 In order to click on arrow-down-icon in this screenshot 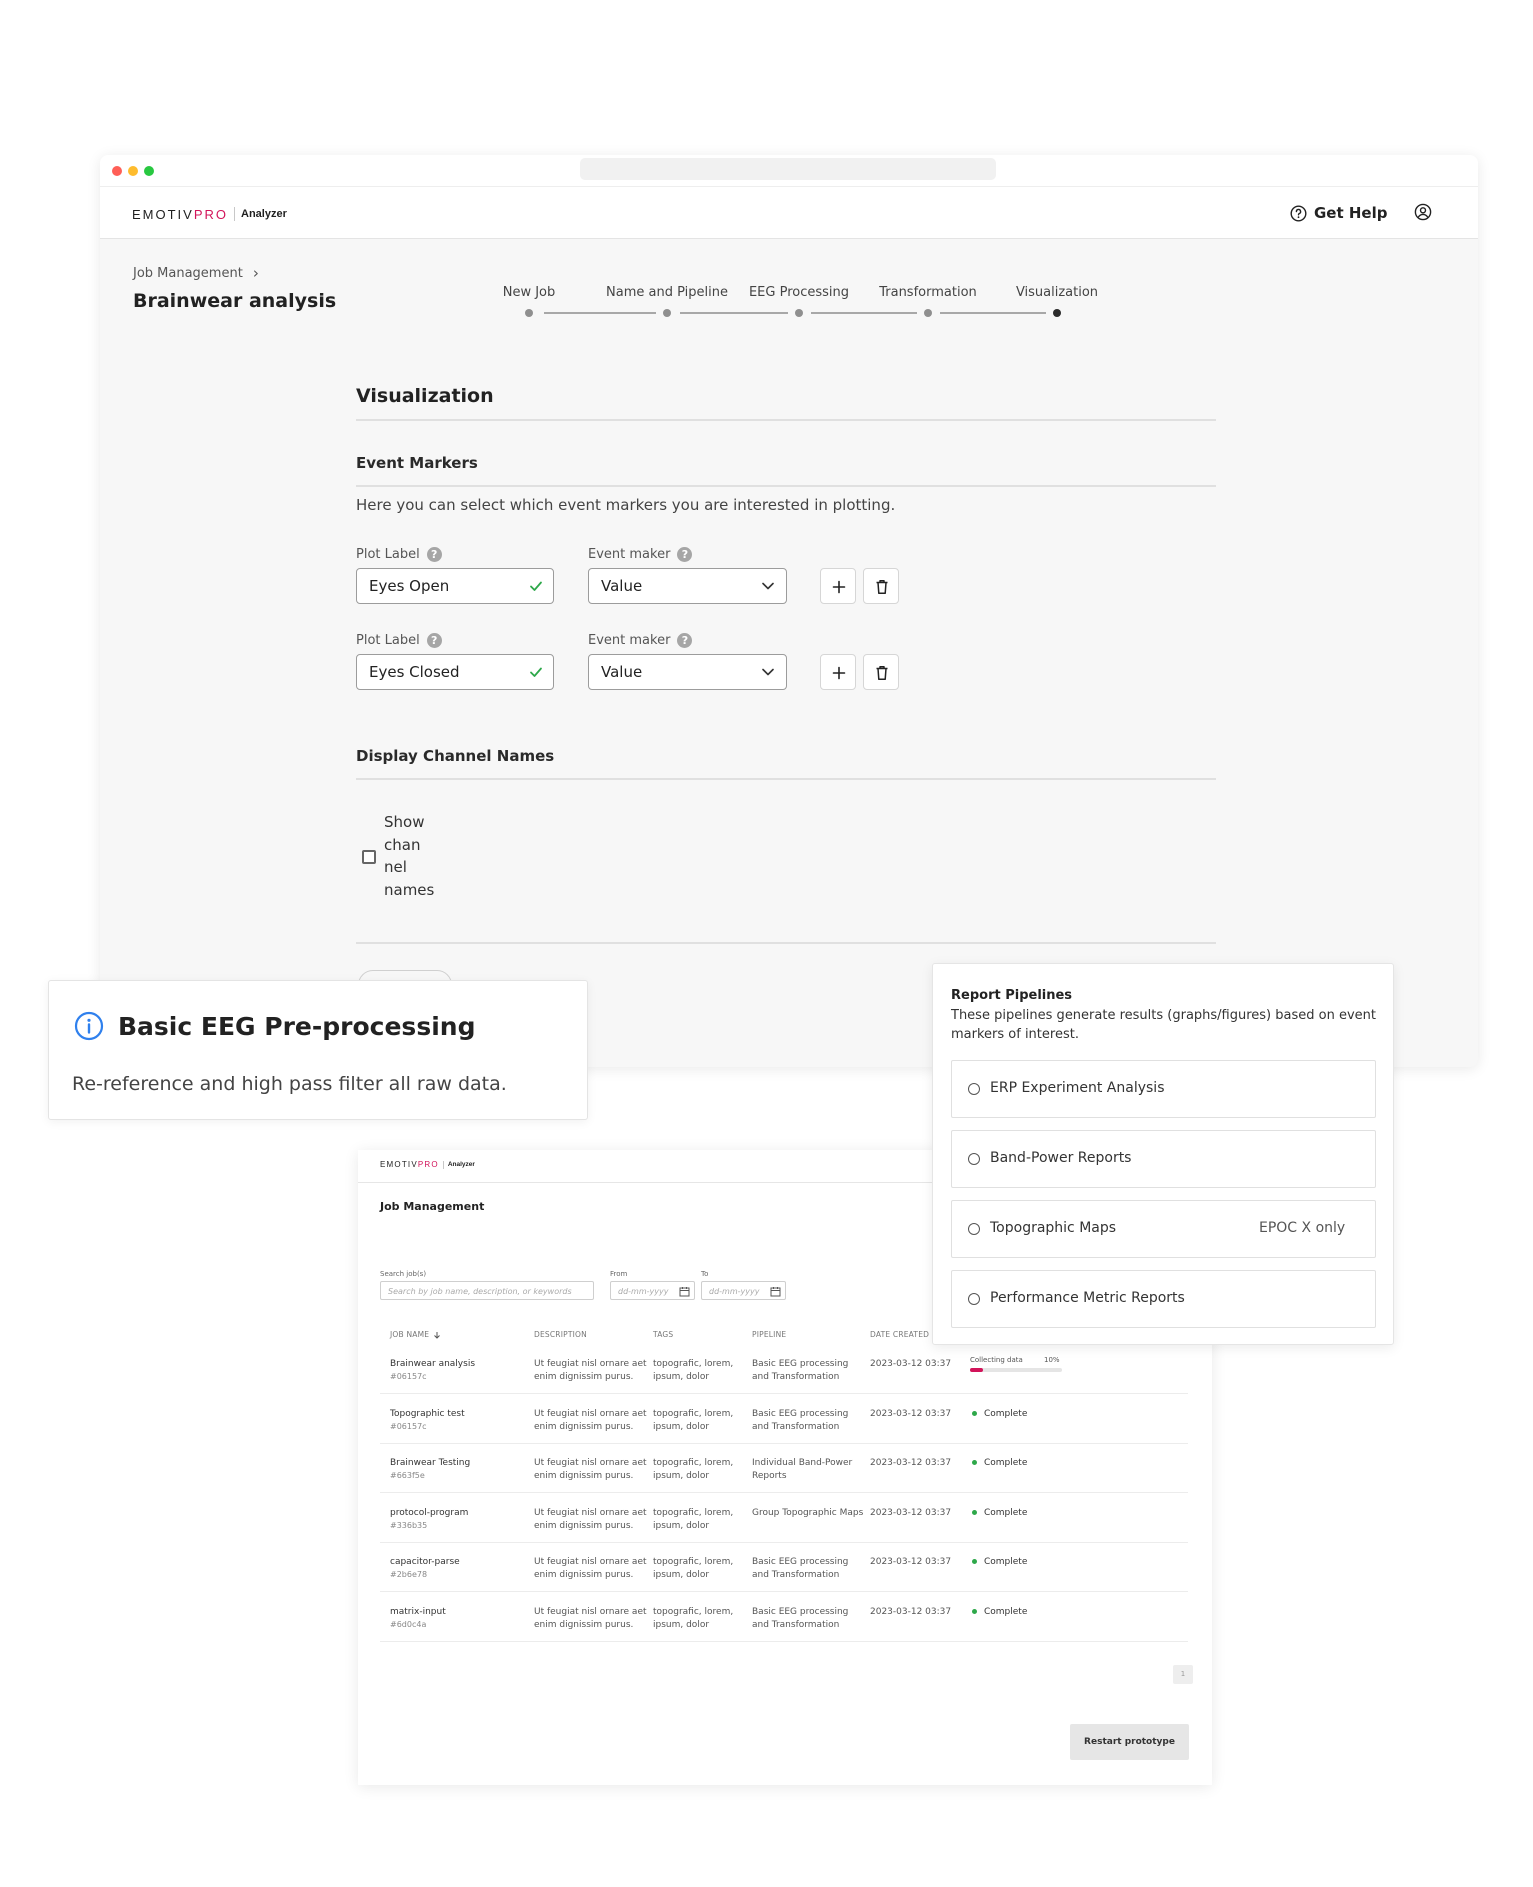, I will do `click(437, 1335)`.